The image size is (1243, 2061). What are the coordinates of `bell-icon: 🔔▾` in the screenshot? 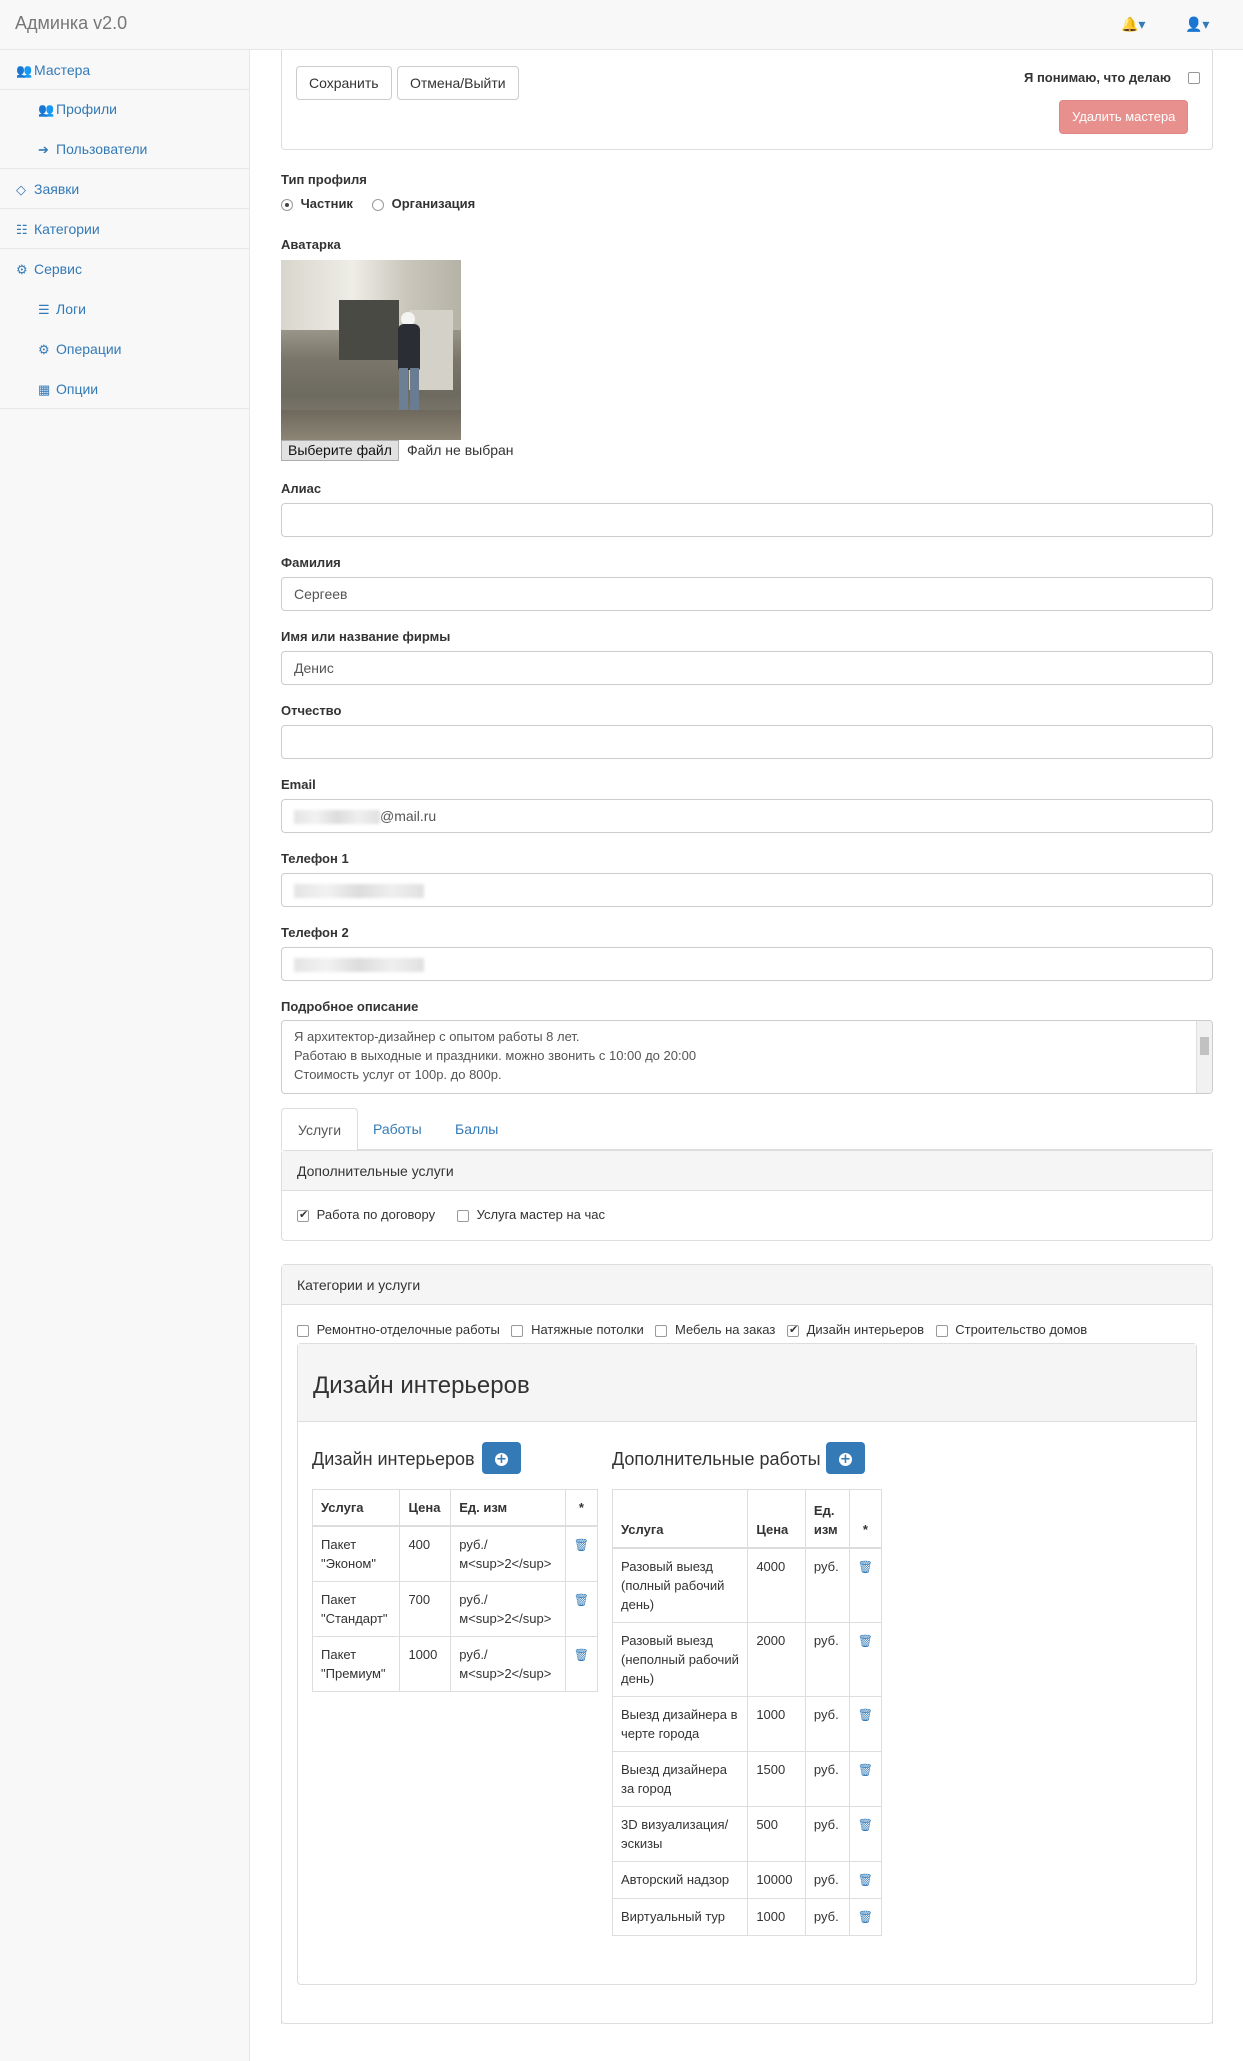 It's located at (1133, 24).